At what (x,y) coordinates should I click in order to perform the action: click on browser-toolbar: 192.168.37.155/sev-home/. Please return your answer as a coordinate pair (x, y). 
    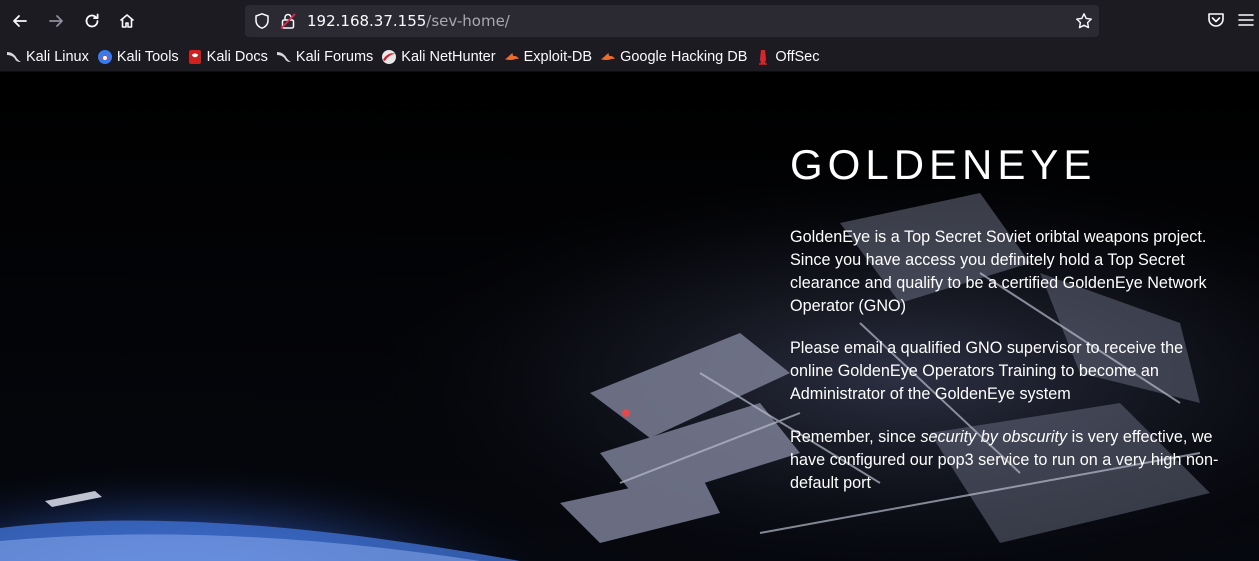
    Looking at the image, I should click on (629, 21).